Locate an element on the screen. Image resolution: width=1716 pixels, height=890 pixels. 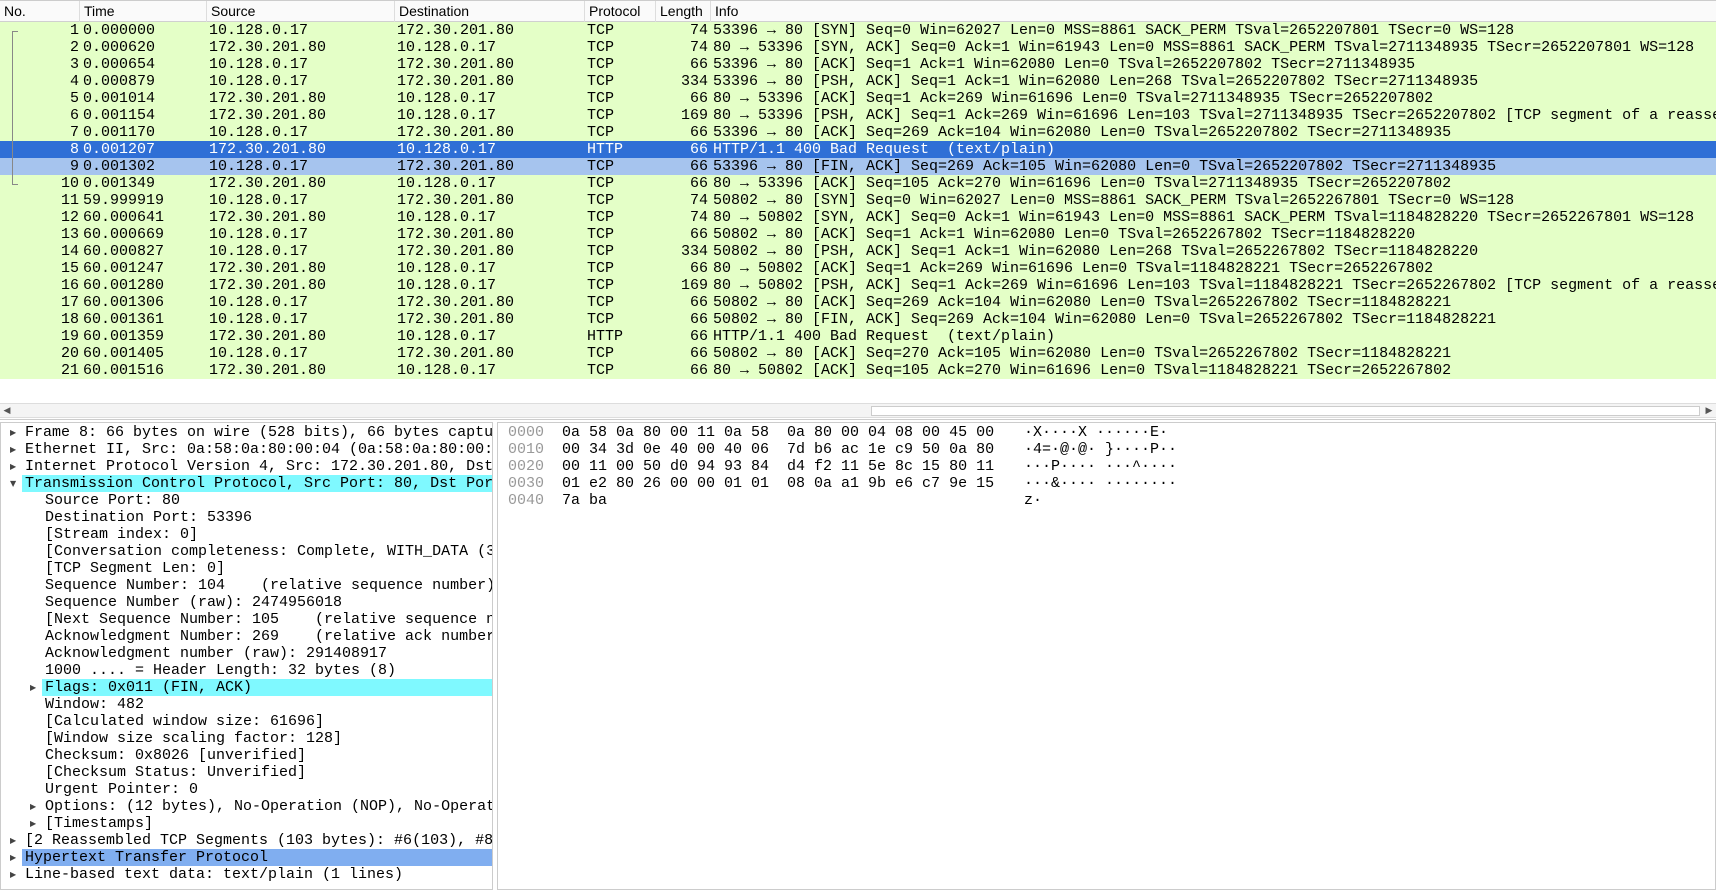
ascii-bytes: ···P···· ···^···· is located at coordinates (1100, 466).